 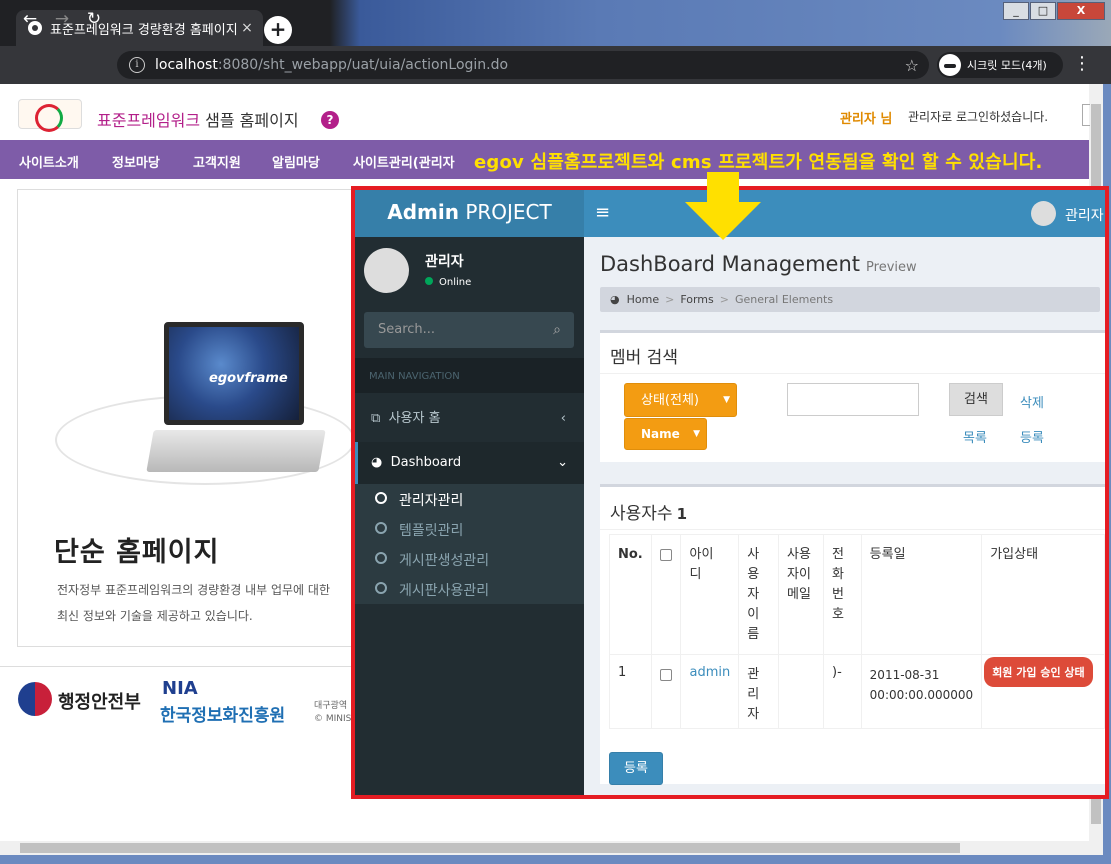 I want to click on menu-item-admin: 사이트관리(관리자, so click(x=404, y=161).